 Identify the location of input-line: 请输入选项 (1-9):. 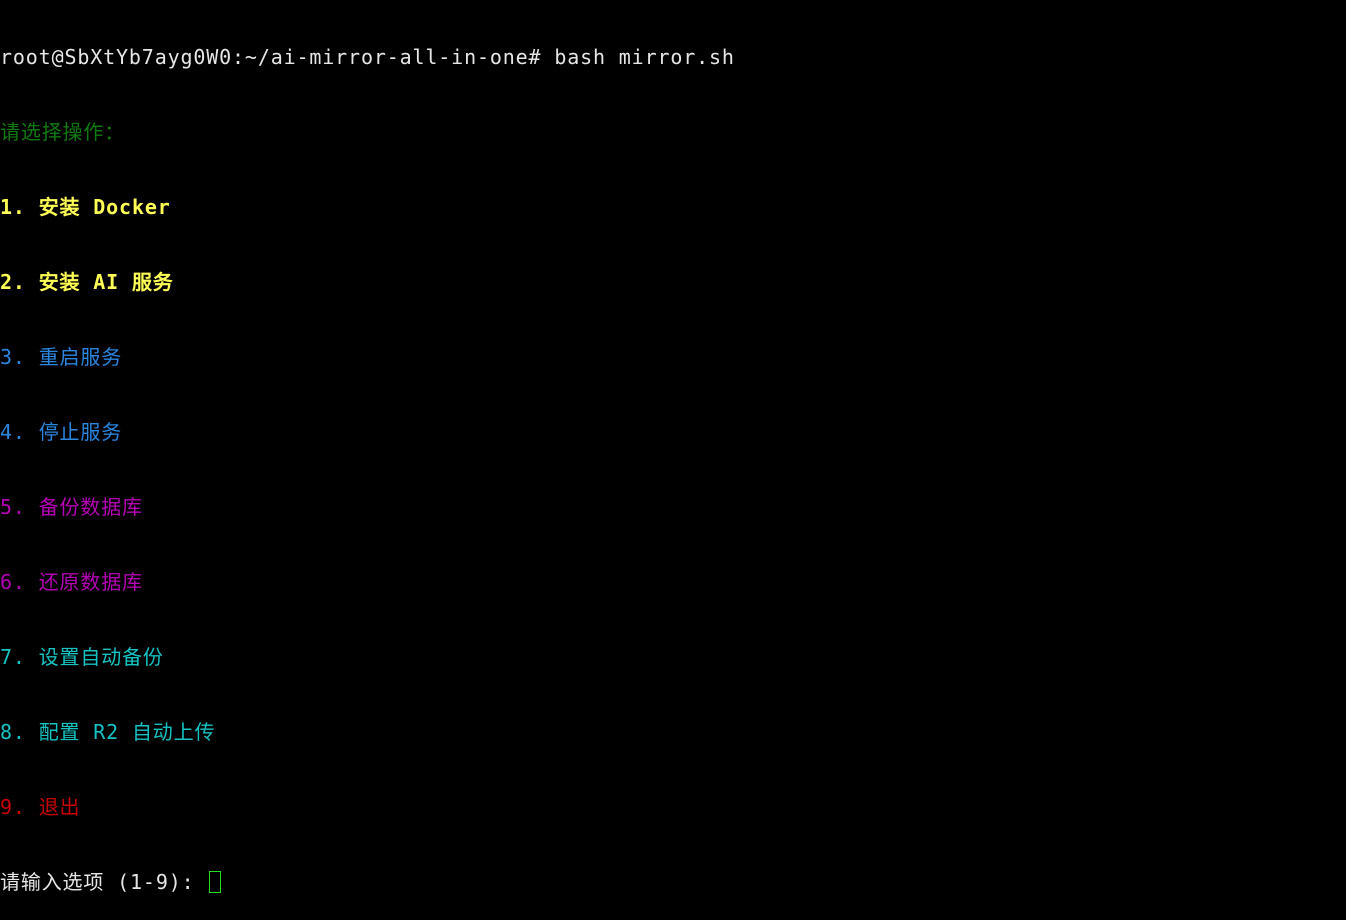
(367, 882).